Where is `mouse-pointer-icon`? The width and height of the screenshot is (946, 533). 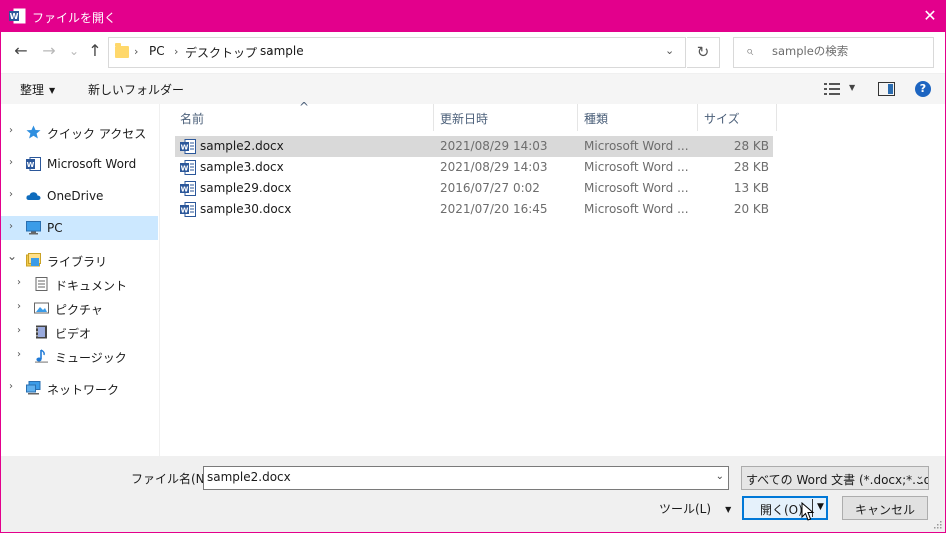
mouse-pointer-icon is located at coordinates (808, 511).